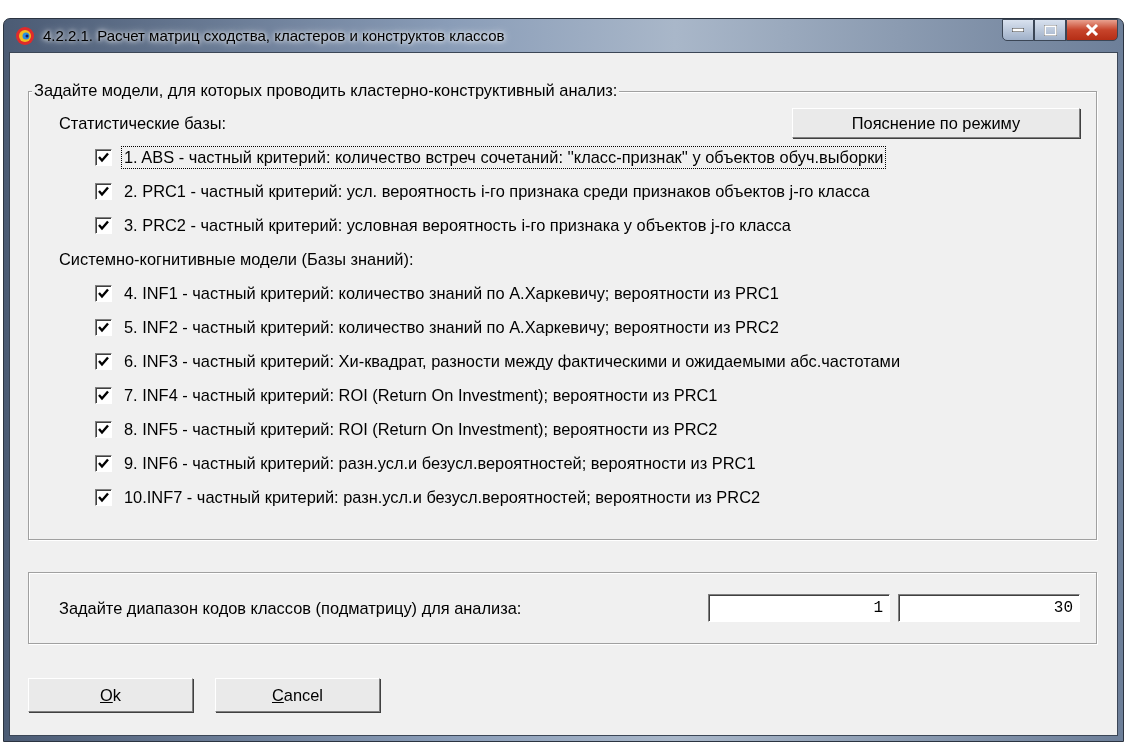 The image size is (1131, 744). What do you see at coordinates (442, 497) in the screenshot?
I see `checkbox-label: 10.INF7 - частный критерий: разн.усл.и безусл.вероятностей; вероятности из PRC2` at bounding box center [442, 497].